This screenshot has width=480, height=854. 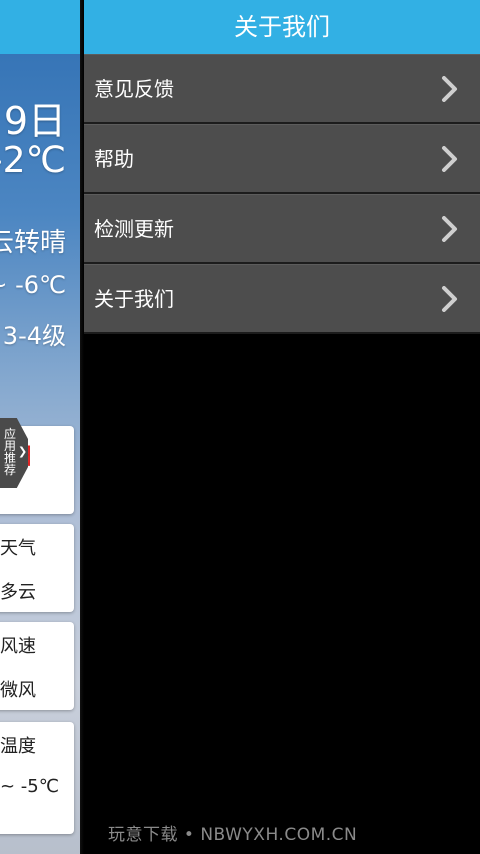 I want to click on weather-date: 9日, so click(x=34, y=121).